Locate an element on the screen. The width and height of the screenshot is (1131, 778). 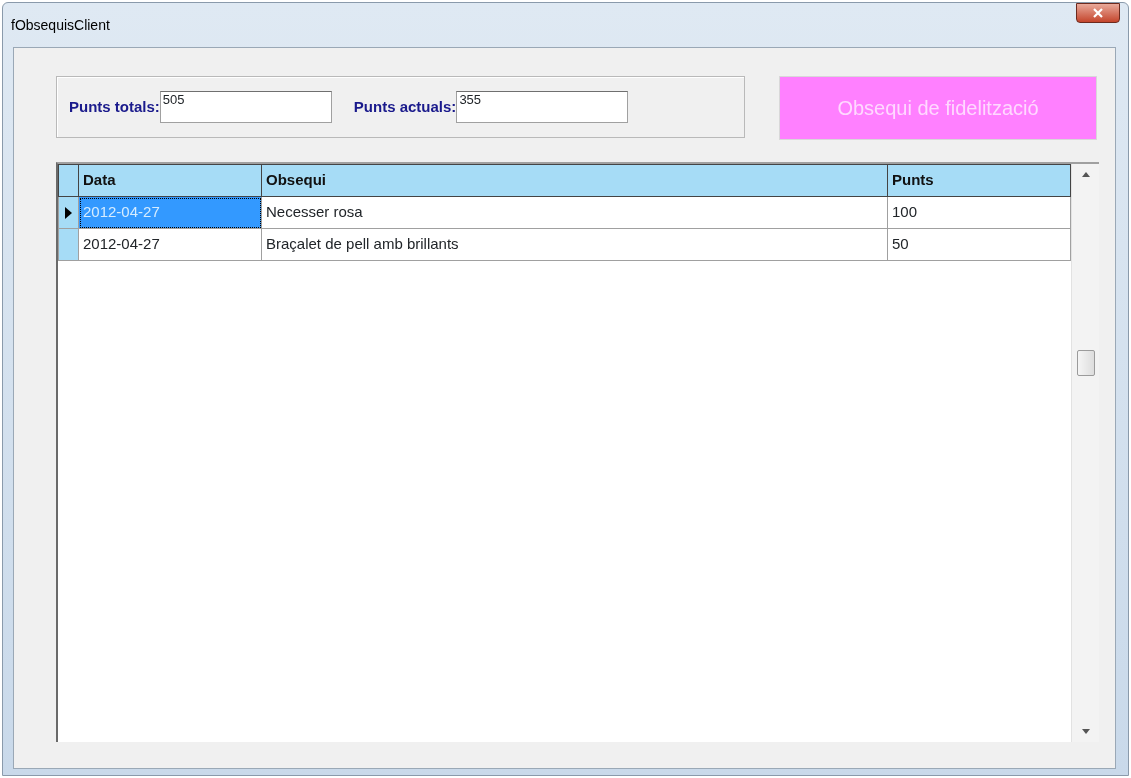
table-cell: Necesser rosa is located at coordinates (574, 212).